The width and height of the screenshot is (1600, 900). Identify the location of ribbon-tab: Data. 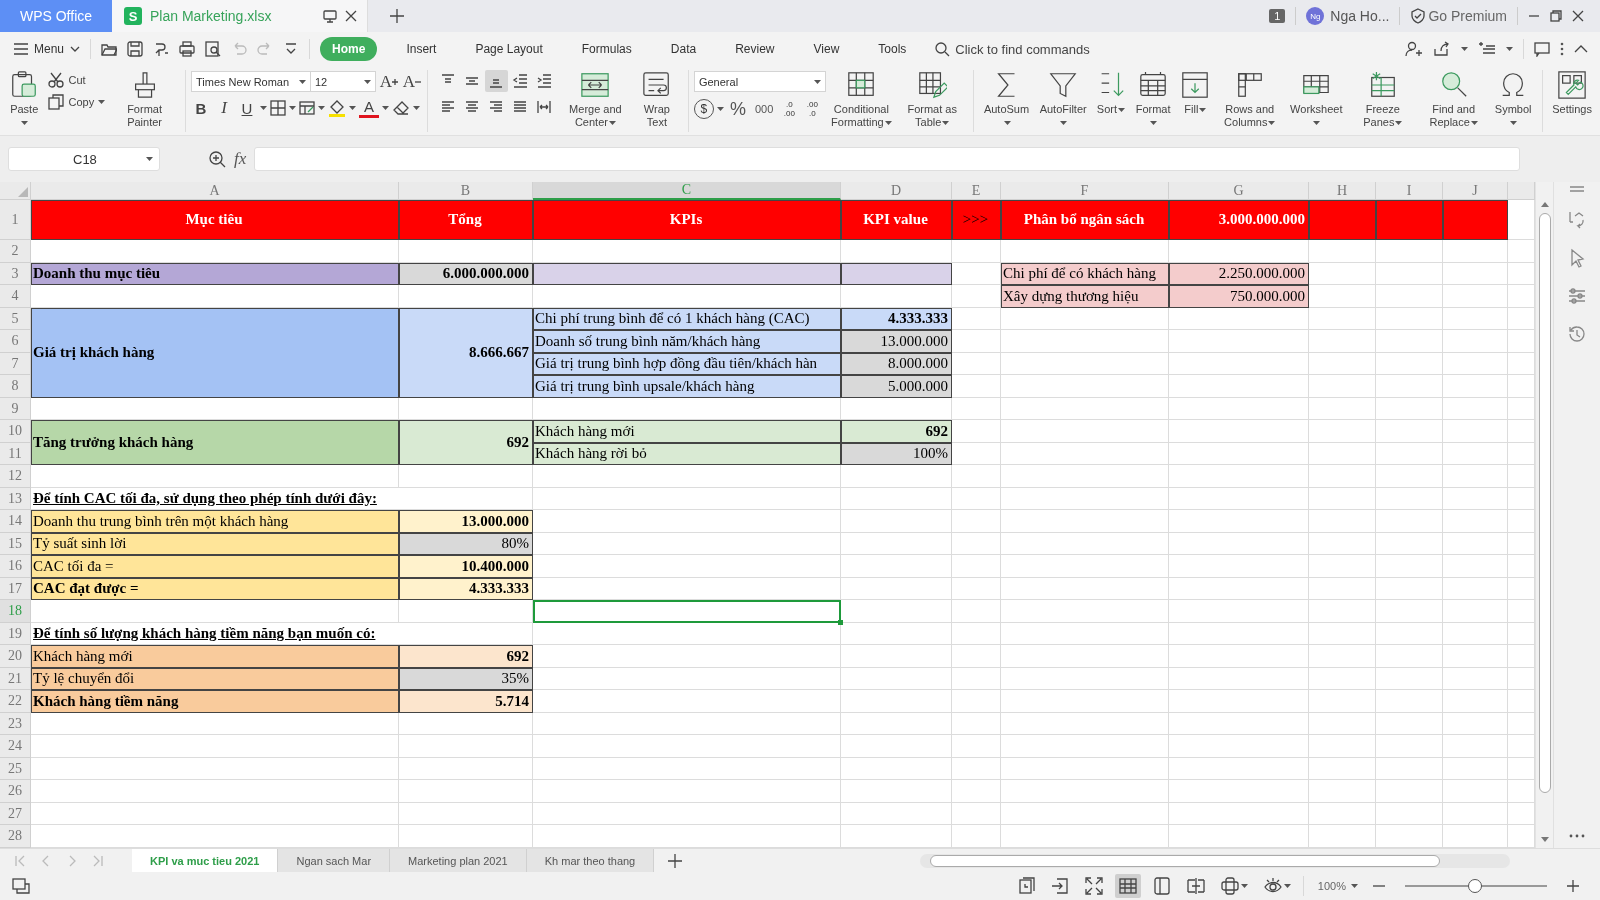
(683, 49).